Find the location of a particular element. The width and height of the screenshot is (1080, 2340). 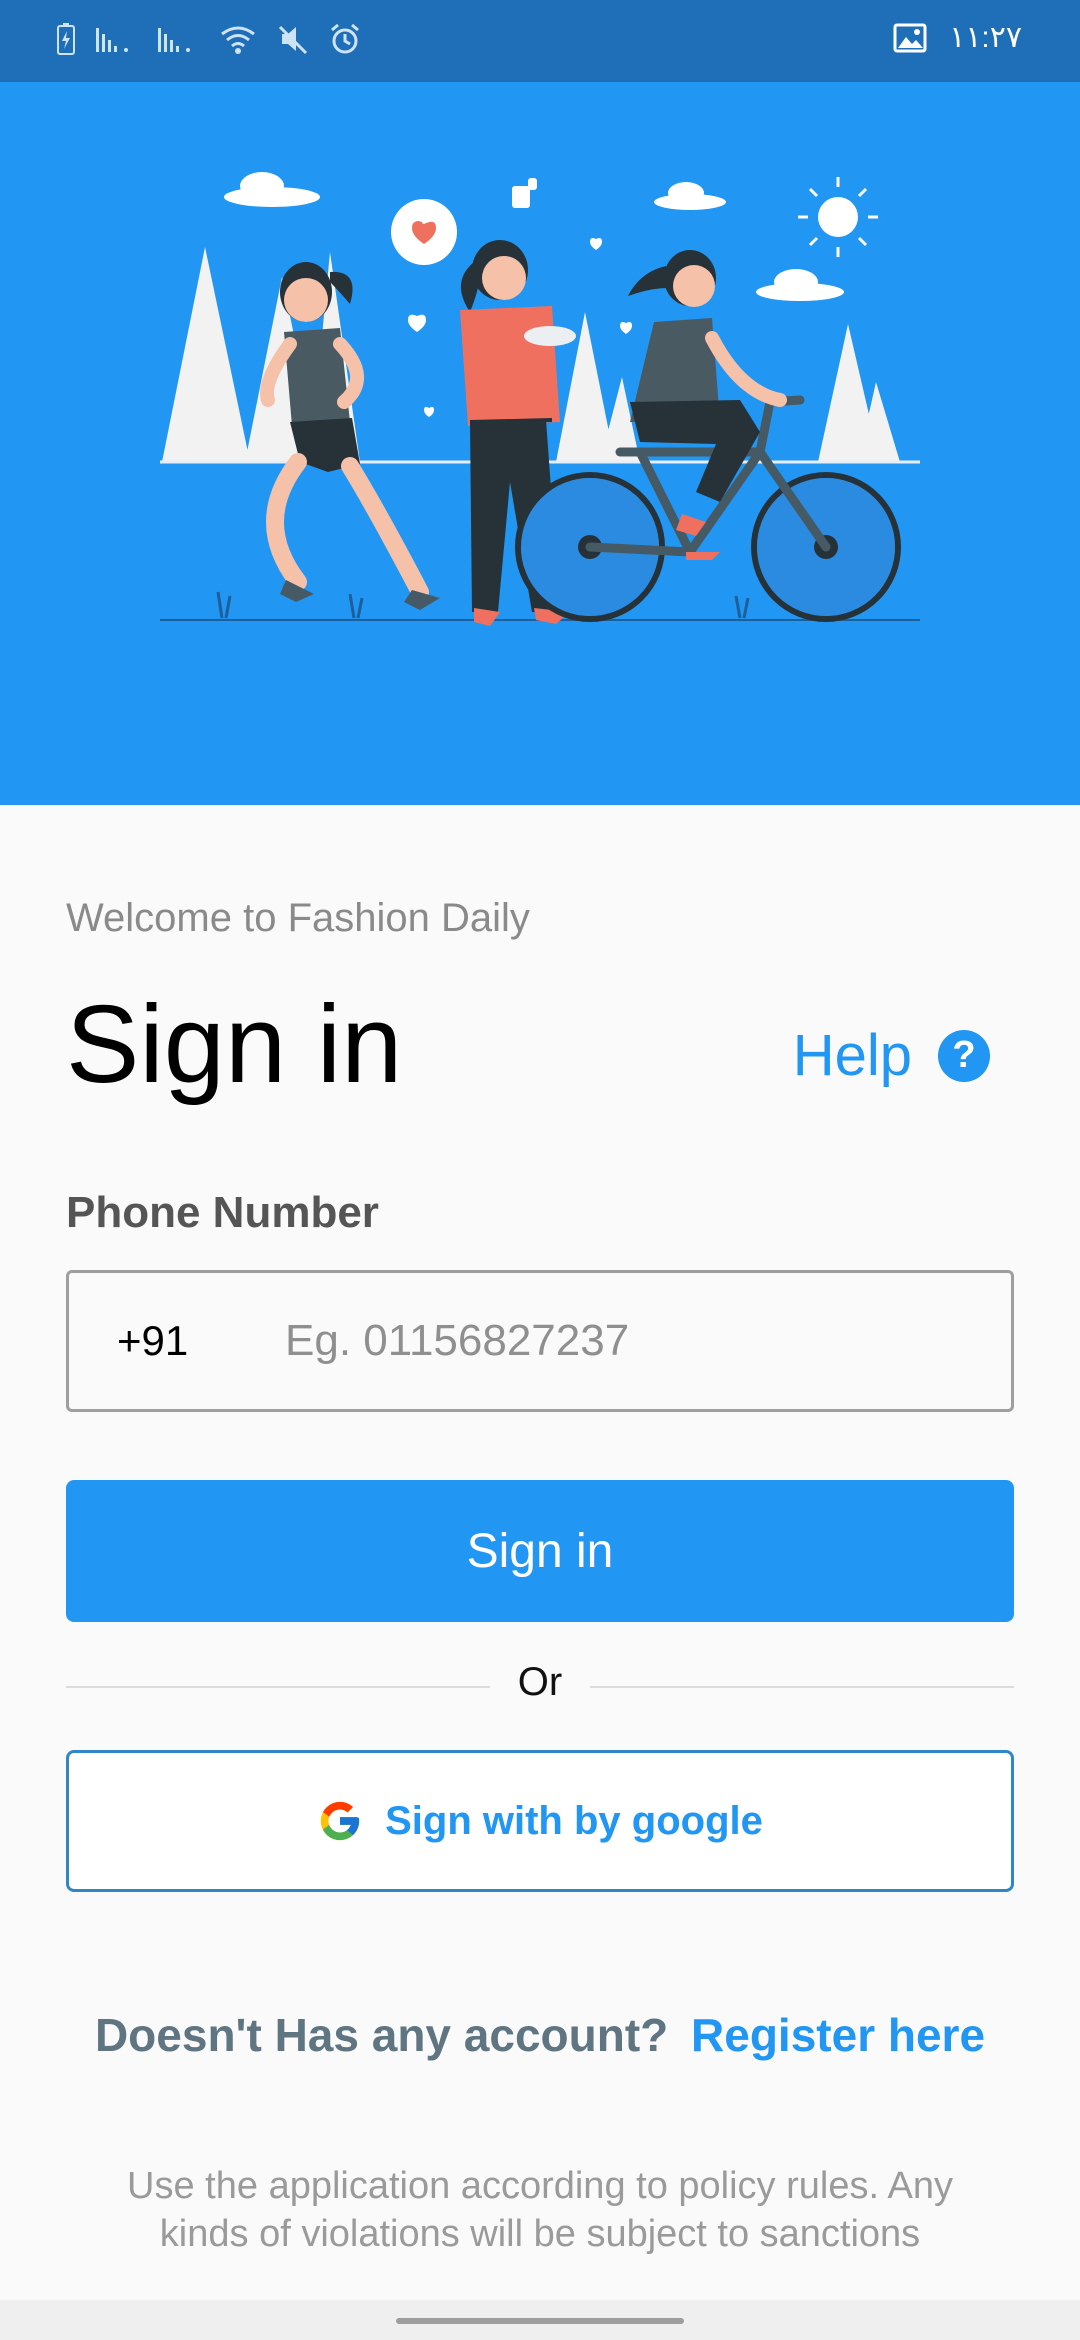

status-icons-left is located at coordinates (209, 39).